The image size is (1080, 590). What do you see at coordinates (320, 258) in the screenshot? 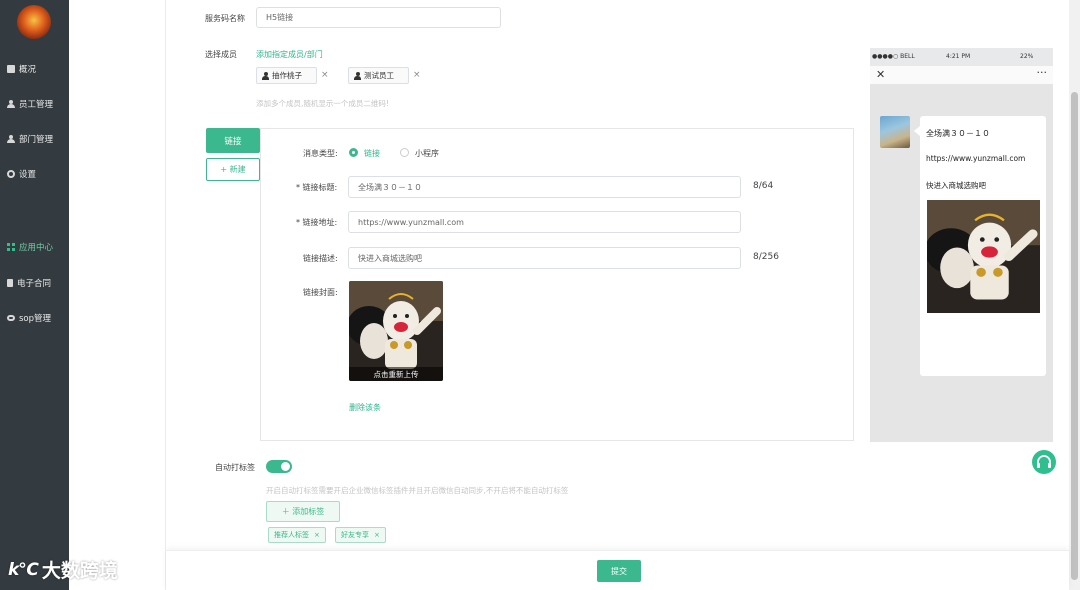
I see `link-desc-label: 链接描述:` at bounding box center [320, 258].